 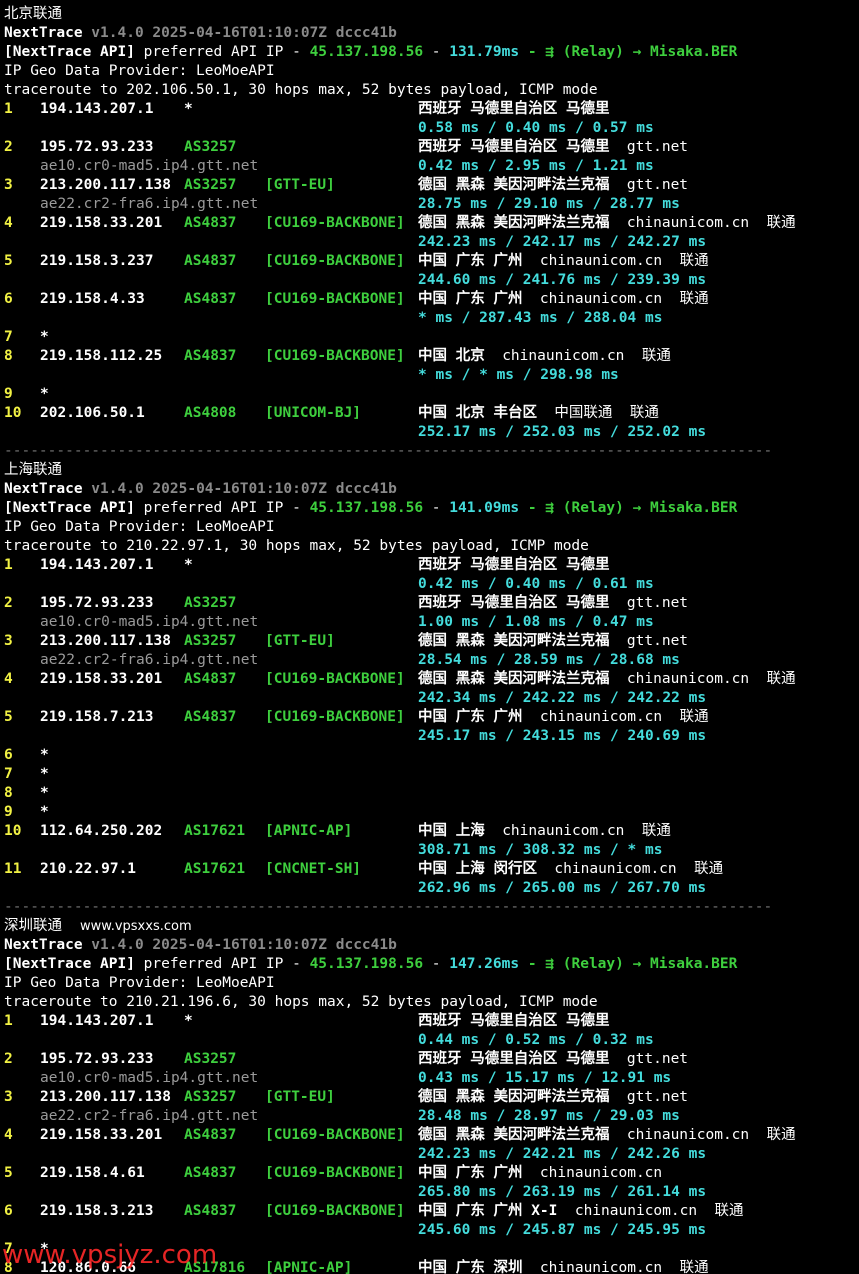 What do you see at coordinates (13, 869) in the screenshot?
I see `hop-number: 11` at bounding box center [13, 869].